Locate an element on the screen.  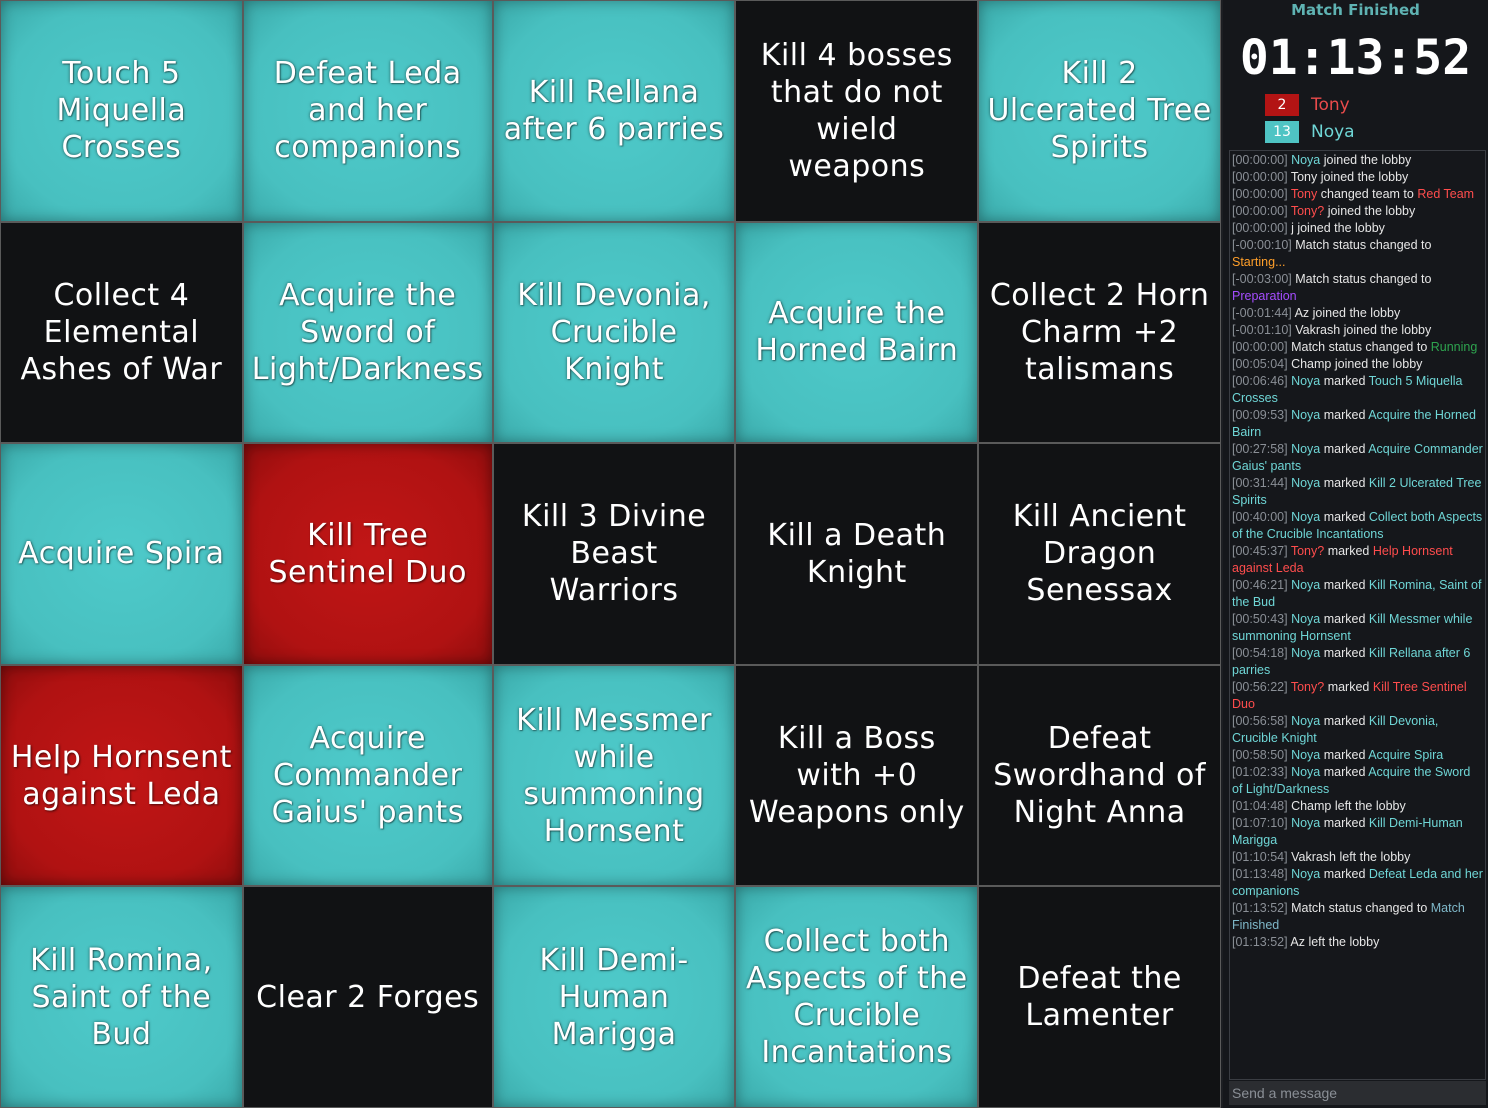
bingo-cell: Kill Devonia, Crucible Knight is located at coordinates (614, 332).